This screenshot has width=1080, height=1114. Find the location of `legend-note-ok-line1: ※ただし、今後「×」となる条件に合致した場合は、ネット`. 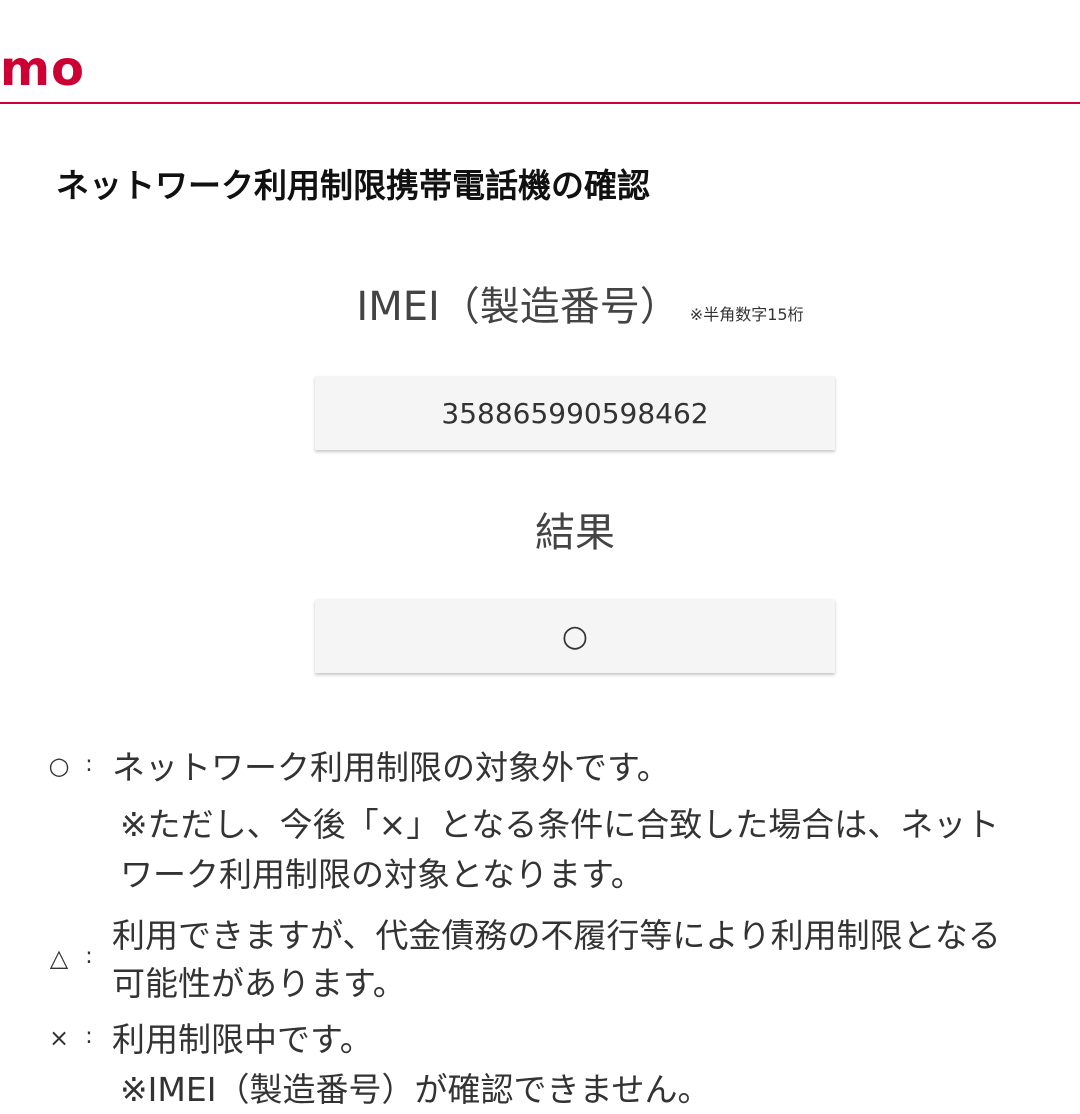

legend-note-ok-line1: ※ただし、今後「×」となる条件に合致した場合は、ネット is located at coordinates (560, 824).